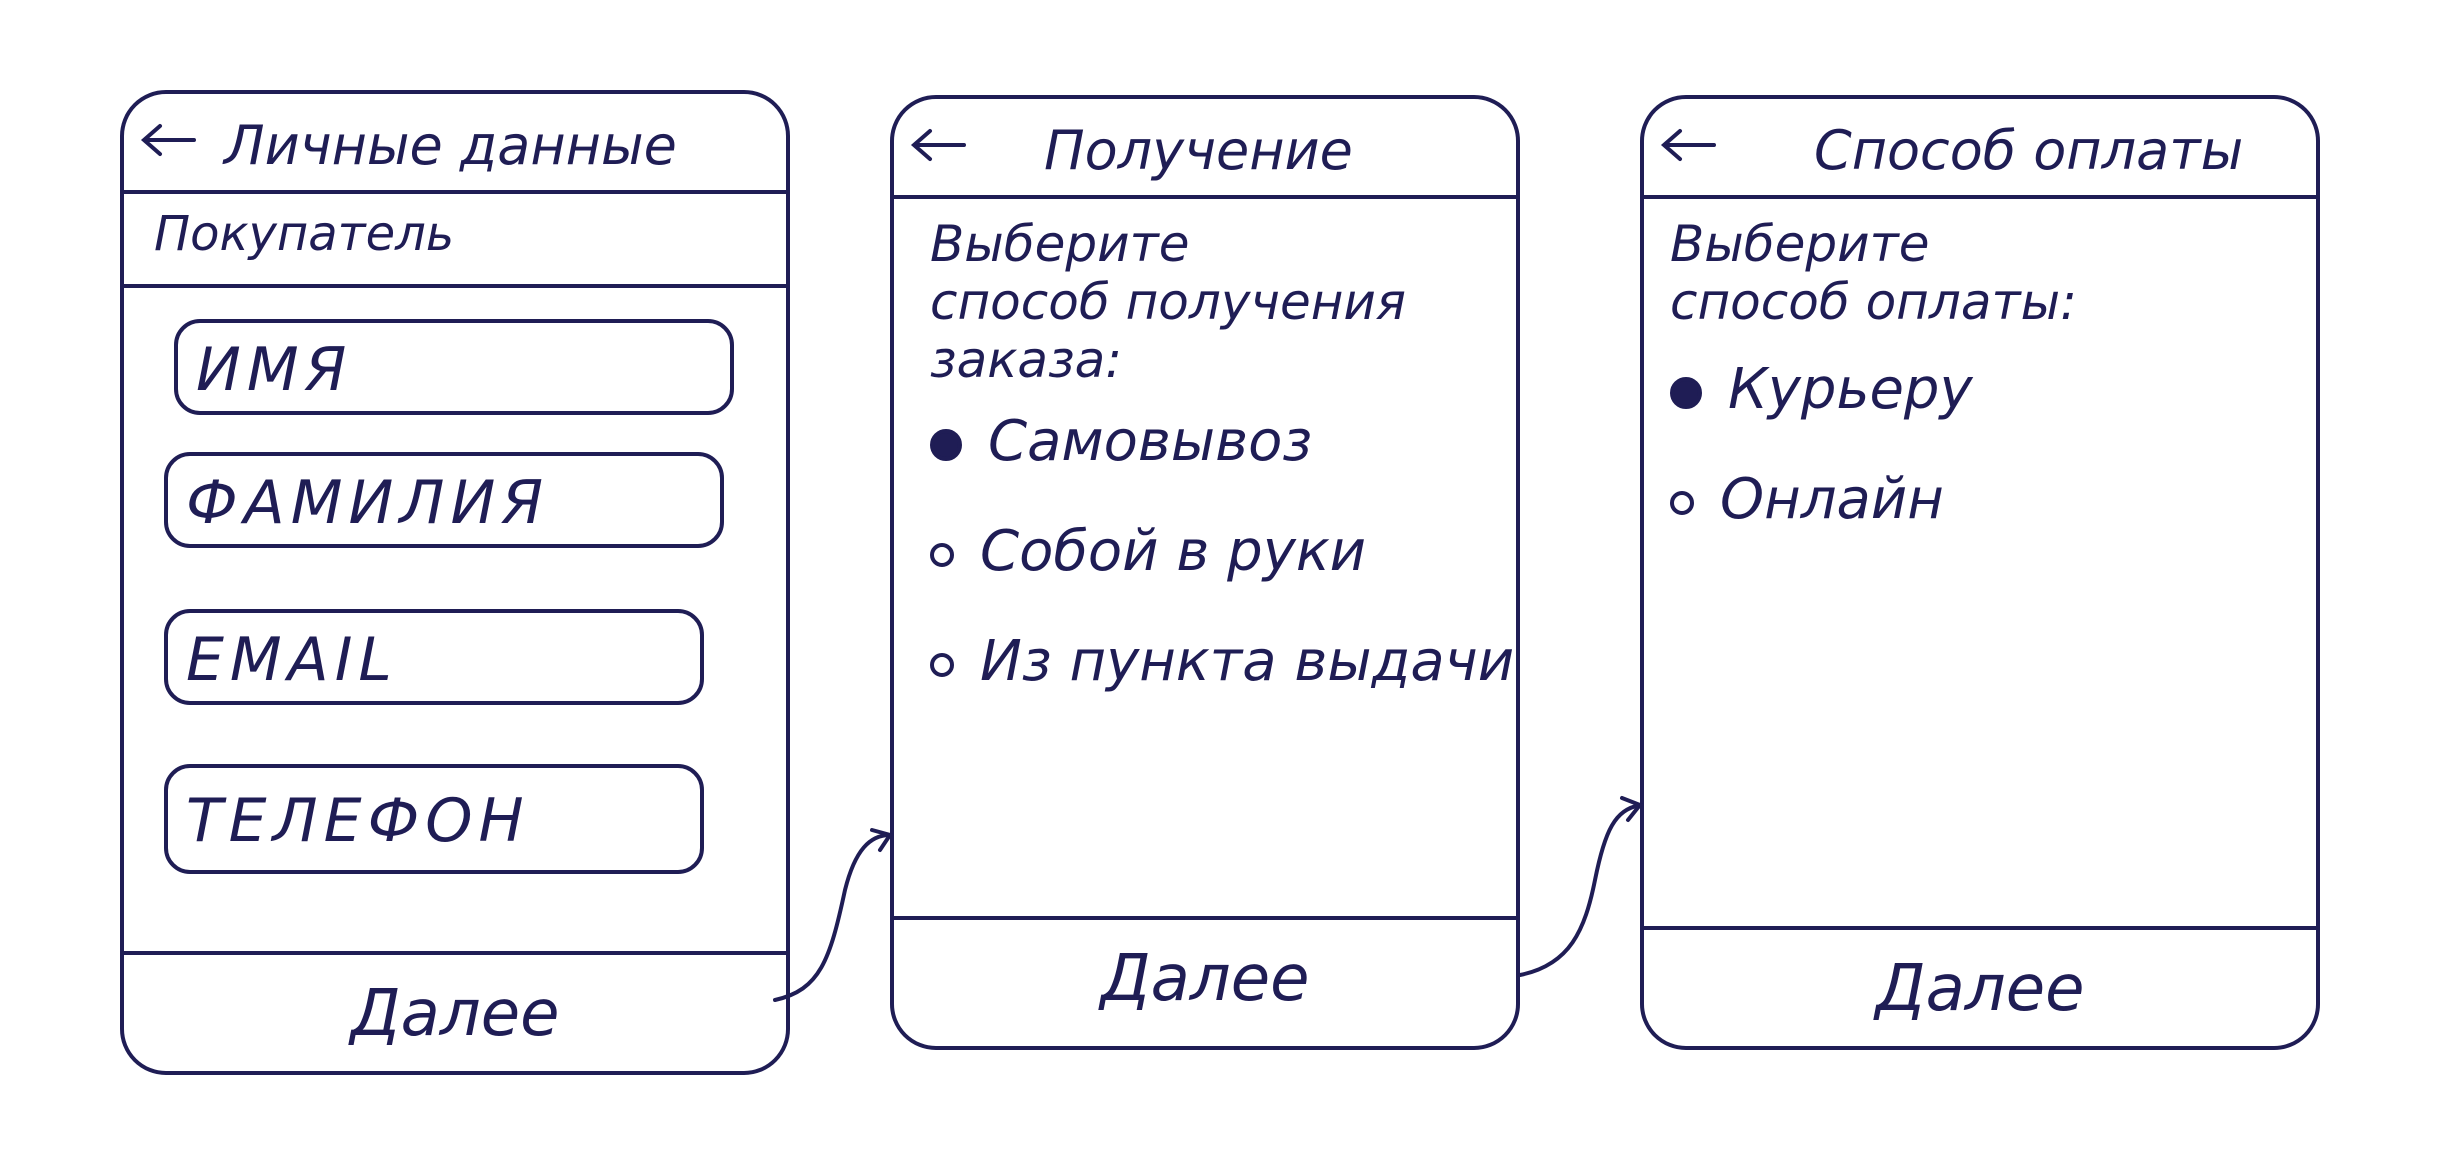  What do you see at coordinates (358, 821) in the screenshot?
I see `field-label: ТЕЛЕФОН` at bounding box center [358, 821].